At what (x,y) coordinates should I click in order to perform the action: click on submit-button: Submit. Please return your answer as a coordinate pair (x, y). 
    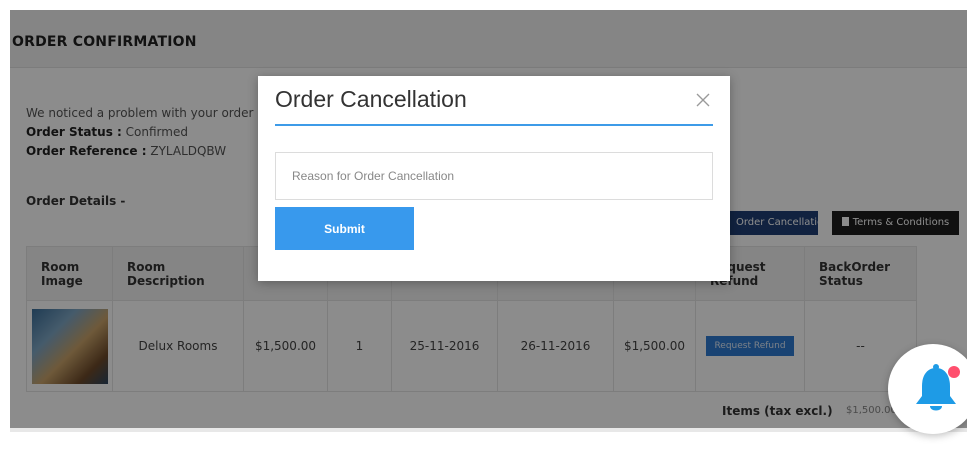
    Looking at the image, I should click on (344, 228).